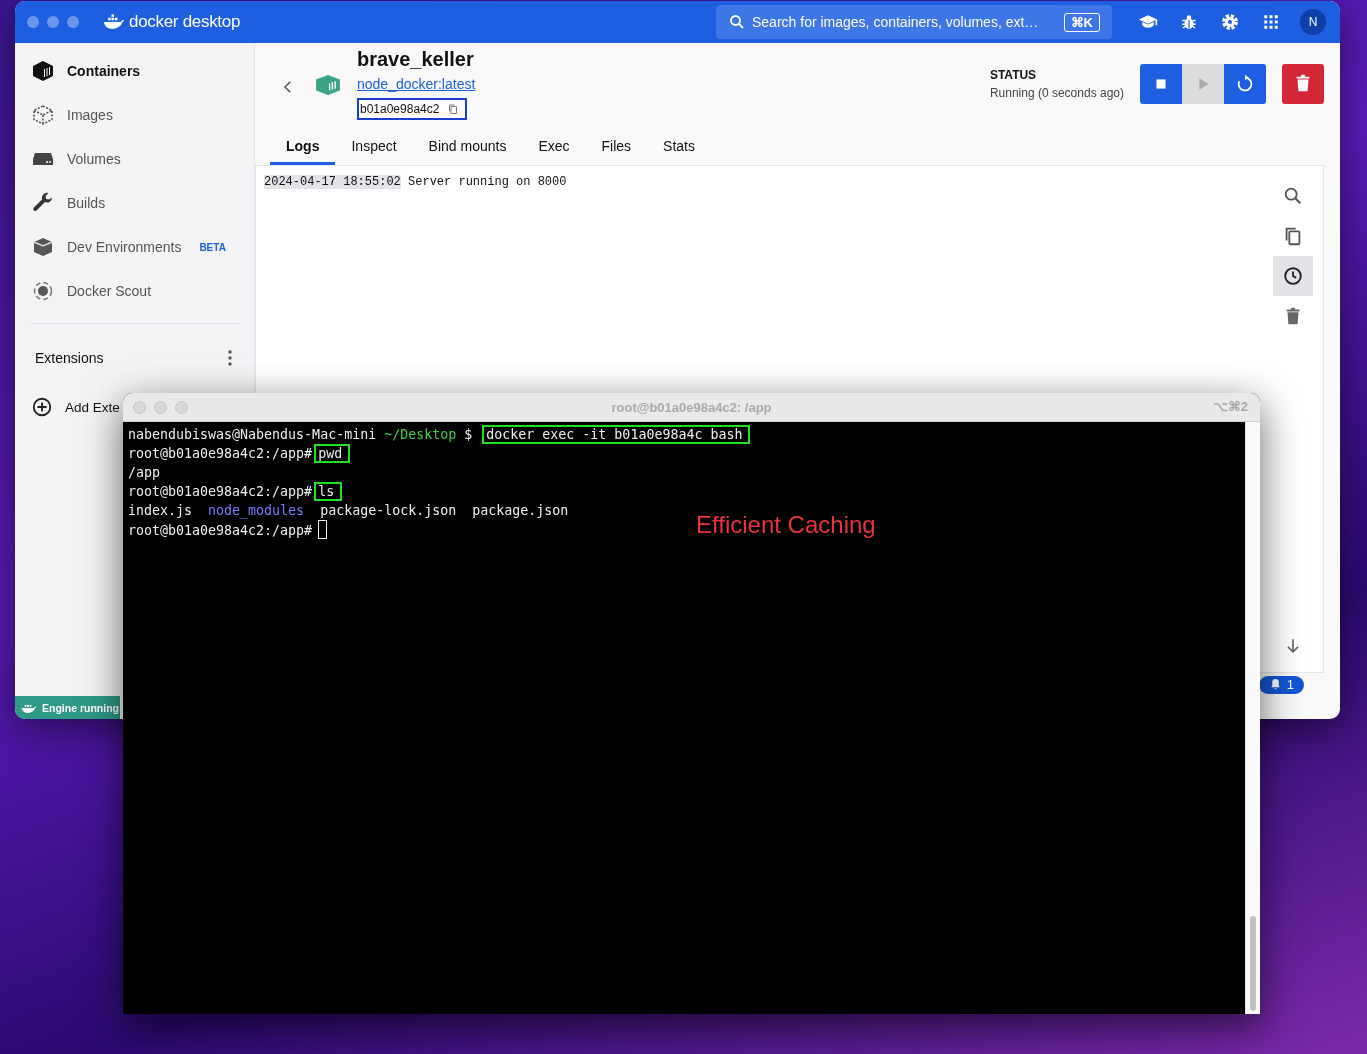 The width and height of the screenshot is (1367, 1054). What do you see at coordinates (67, 707) in the screenshot?
I see `engine-status: Engine running` at bounding box center [67, 707].